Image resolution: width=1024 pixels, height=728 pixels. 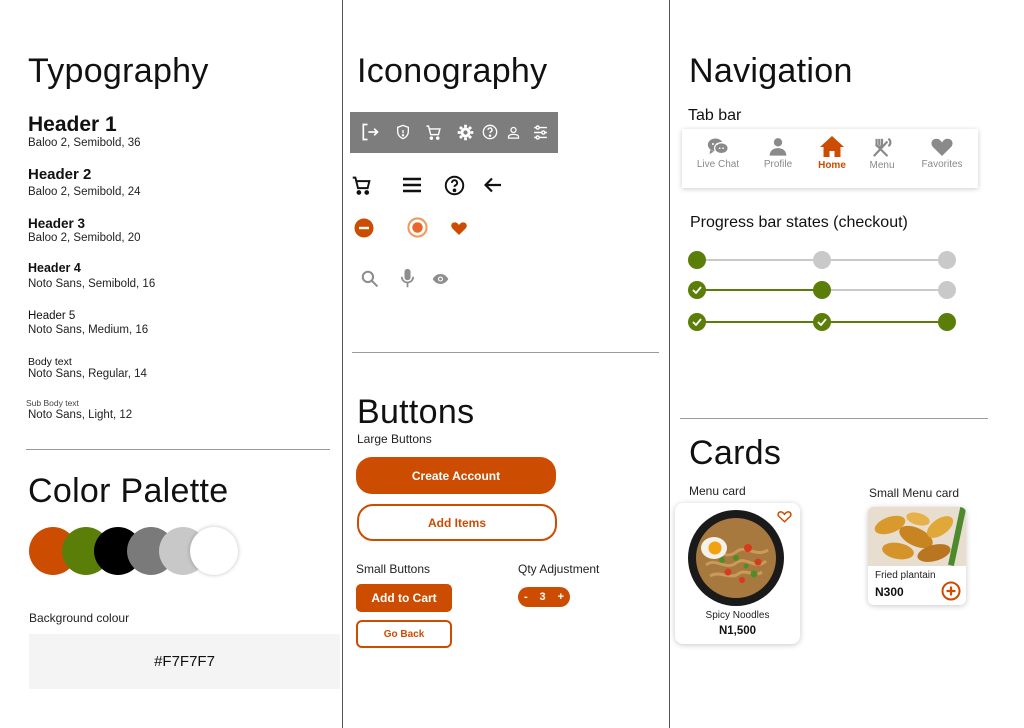 I want to click on typography-body: Body text Noto Sans, Regular, 14, so click(x=87, y=368).